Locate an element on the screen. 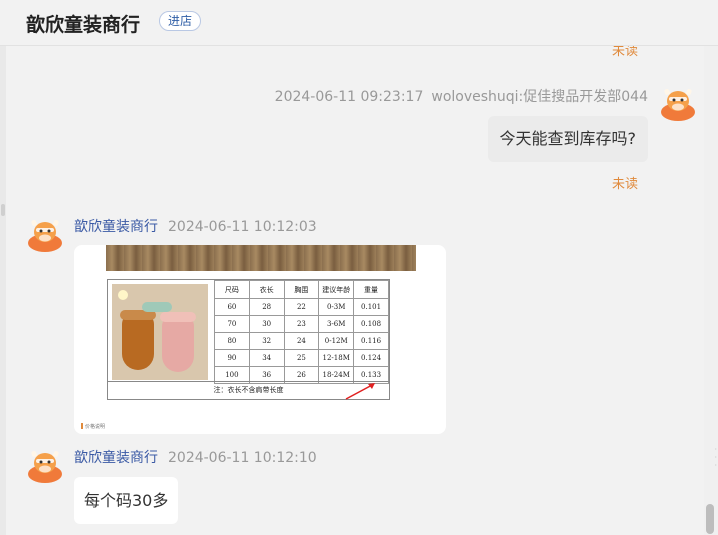 This screenshot has width=718, height=535. table-row: 80 32 24 0-12M 0.116 is located at coordinates (301, 341).